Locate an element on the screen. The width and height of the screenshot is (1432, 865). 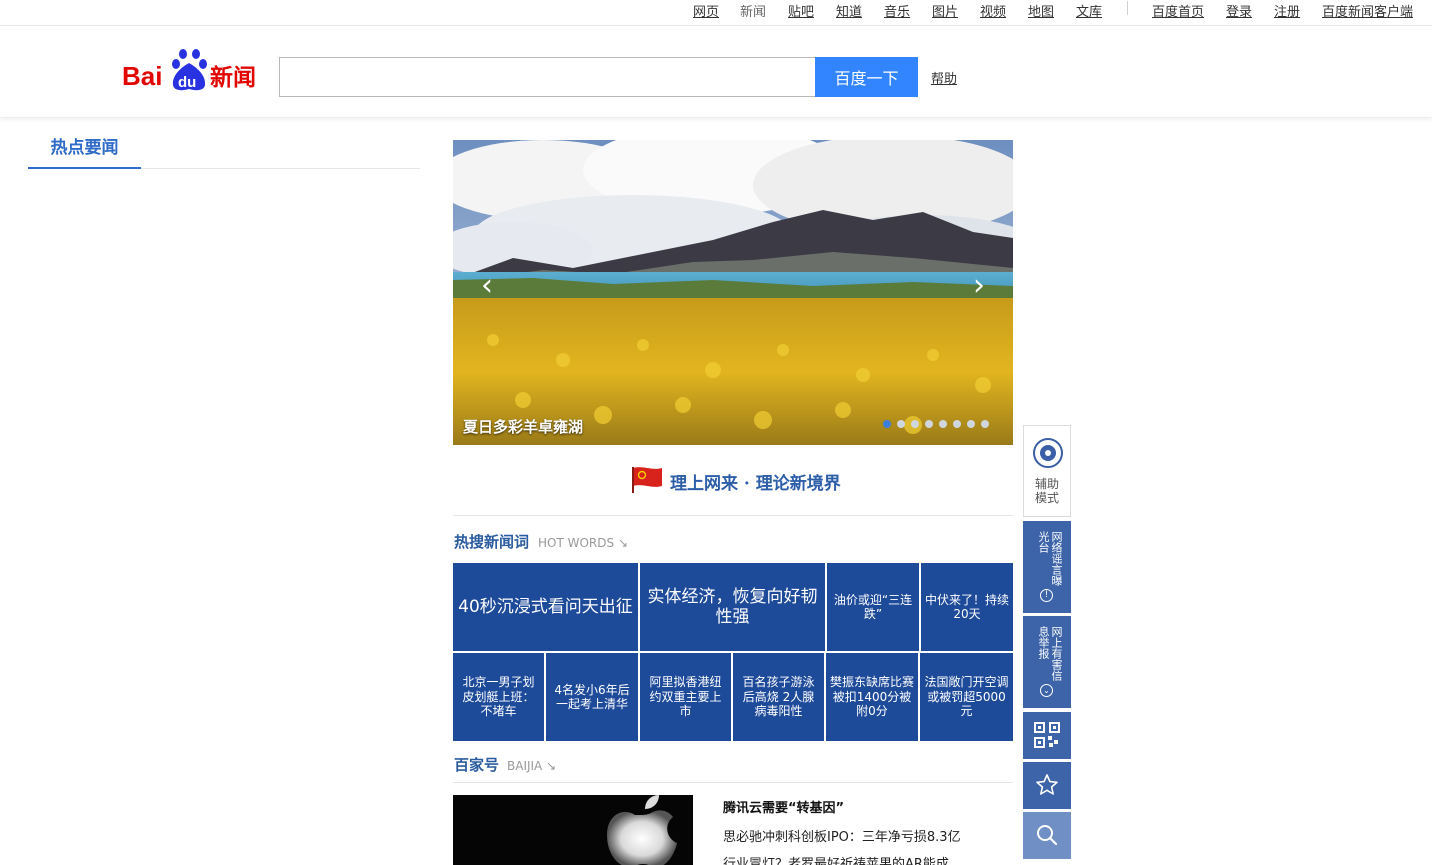
top-nav-divider is located at coordinates (1127, 8).